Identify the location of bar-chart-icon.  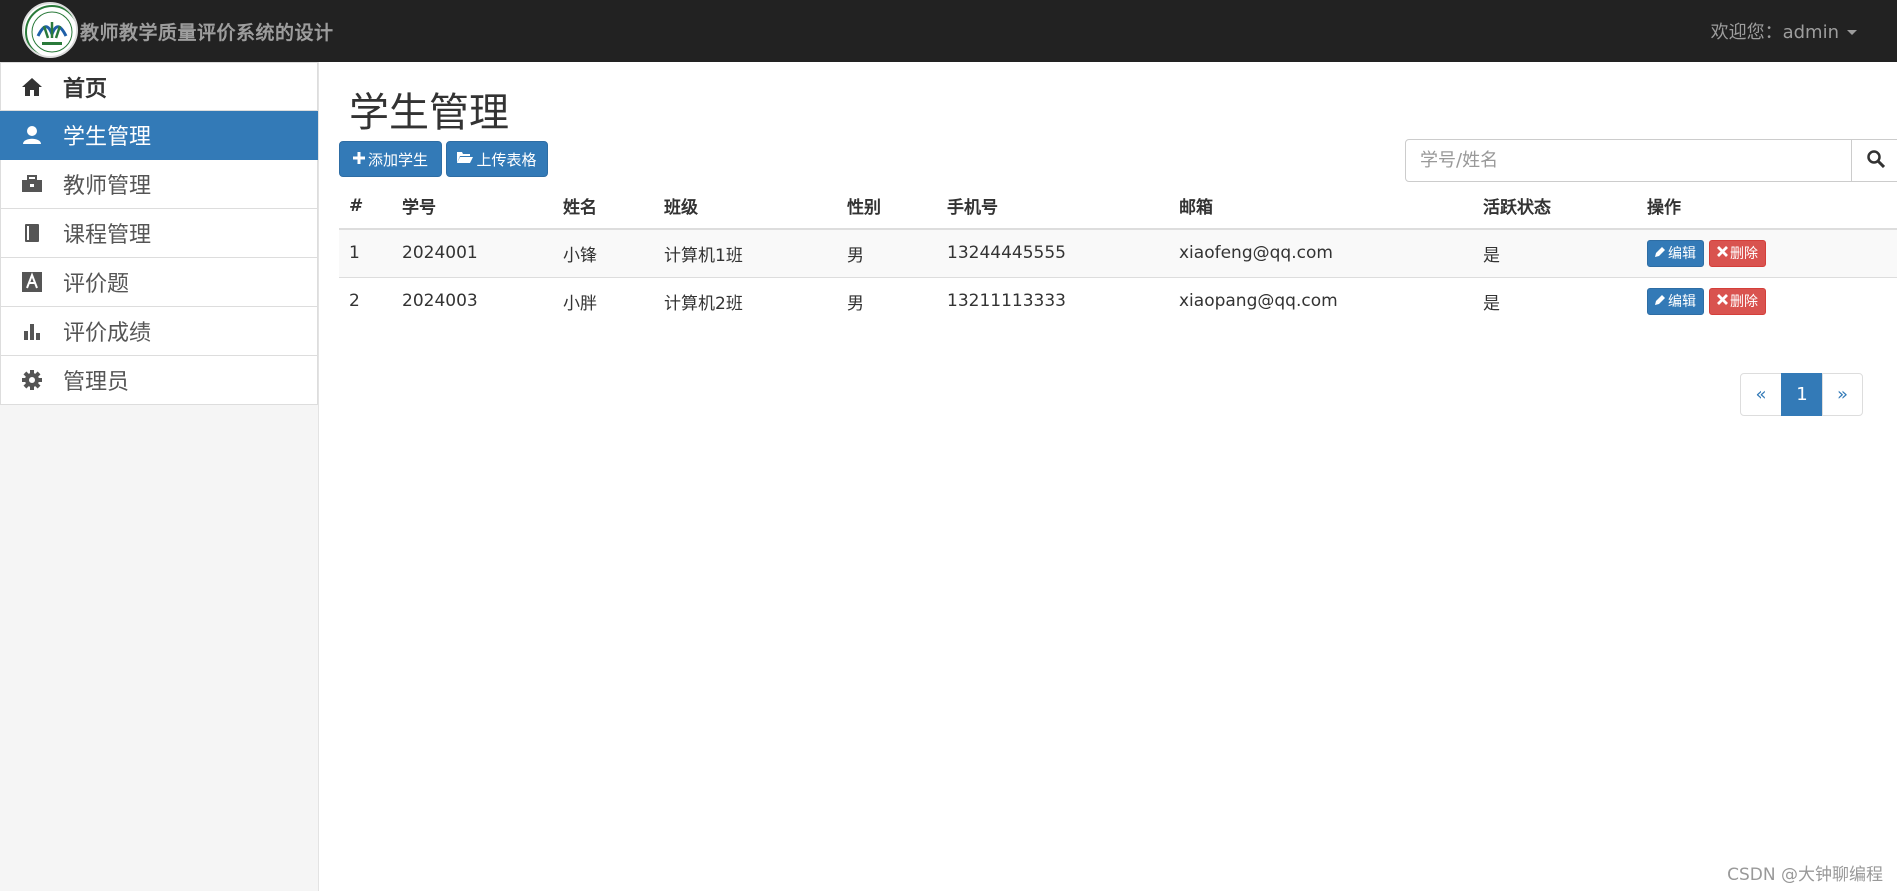
(32, 331).